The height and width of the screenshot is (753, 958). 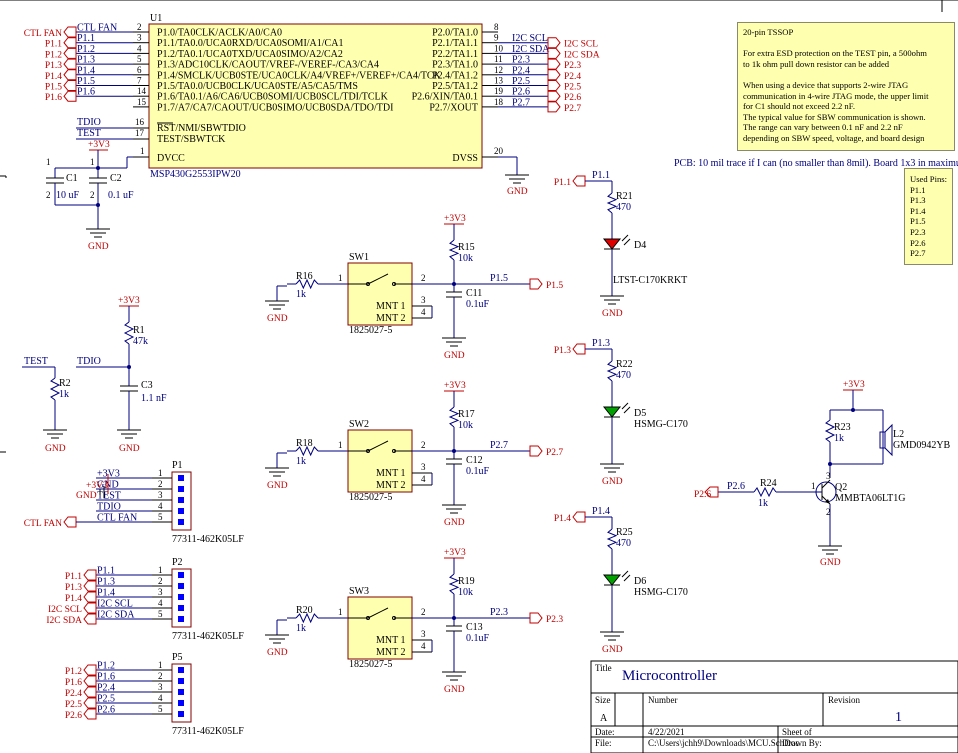 I want to click on svg-text: Title, so click(x=603, y=668).